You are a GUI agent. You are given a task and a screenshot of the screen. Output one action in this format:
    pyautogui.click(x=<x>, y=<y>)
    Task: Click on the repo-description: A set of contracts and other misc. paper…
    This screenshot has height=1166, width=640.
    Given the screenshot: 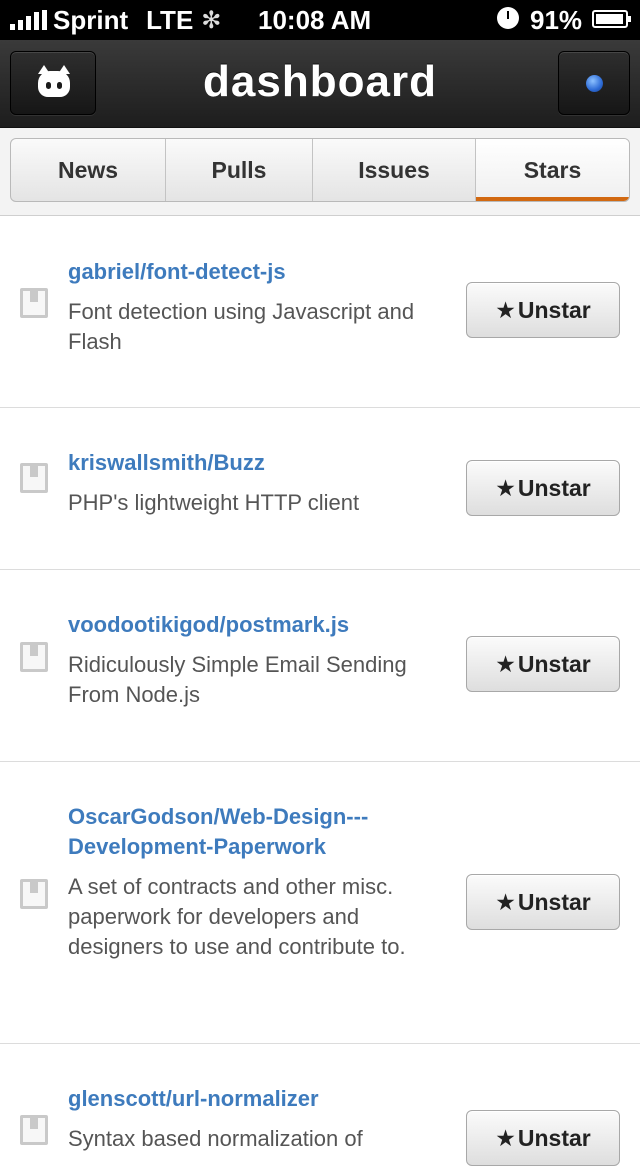 What is the action you would take?
    pyautogui.click(x=237, y=916)
    